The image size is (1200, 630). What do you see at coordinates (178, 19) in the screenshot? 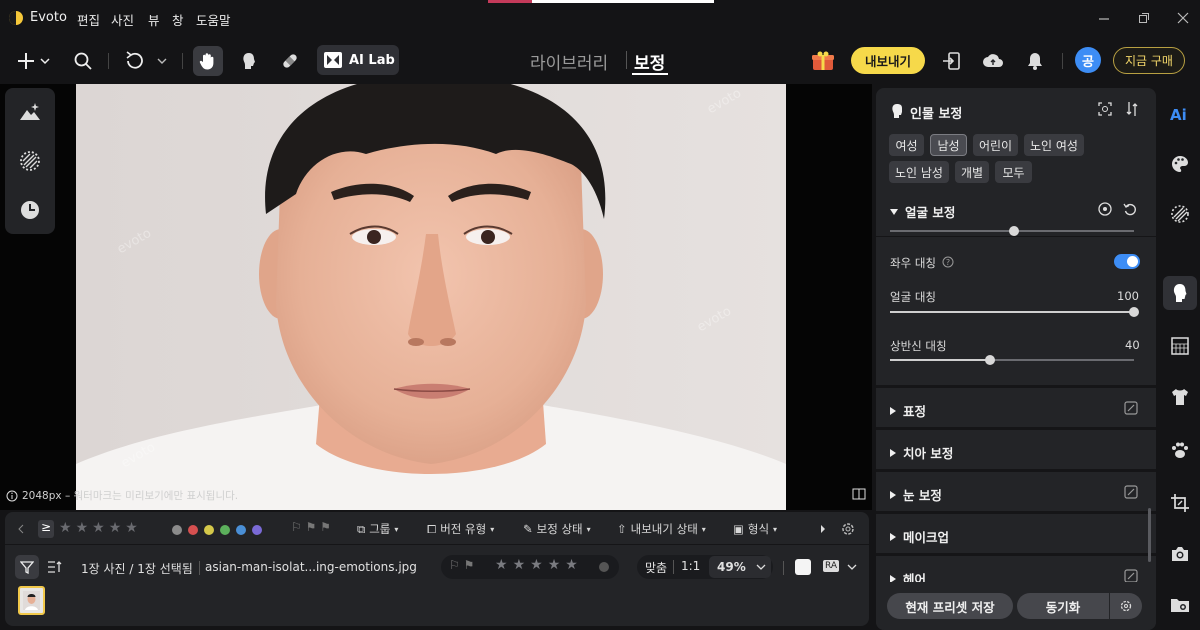
I see `menu-window: 창` at bounding box center [178, 19].